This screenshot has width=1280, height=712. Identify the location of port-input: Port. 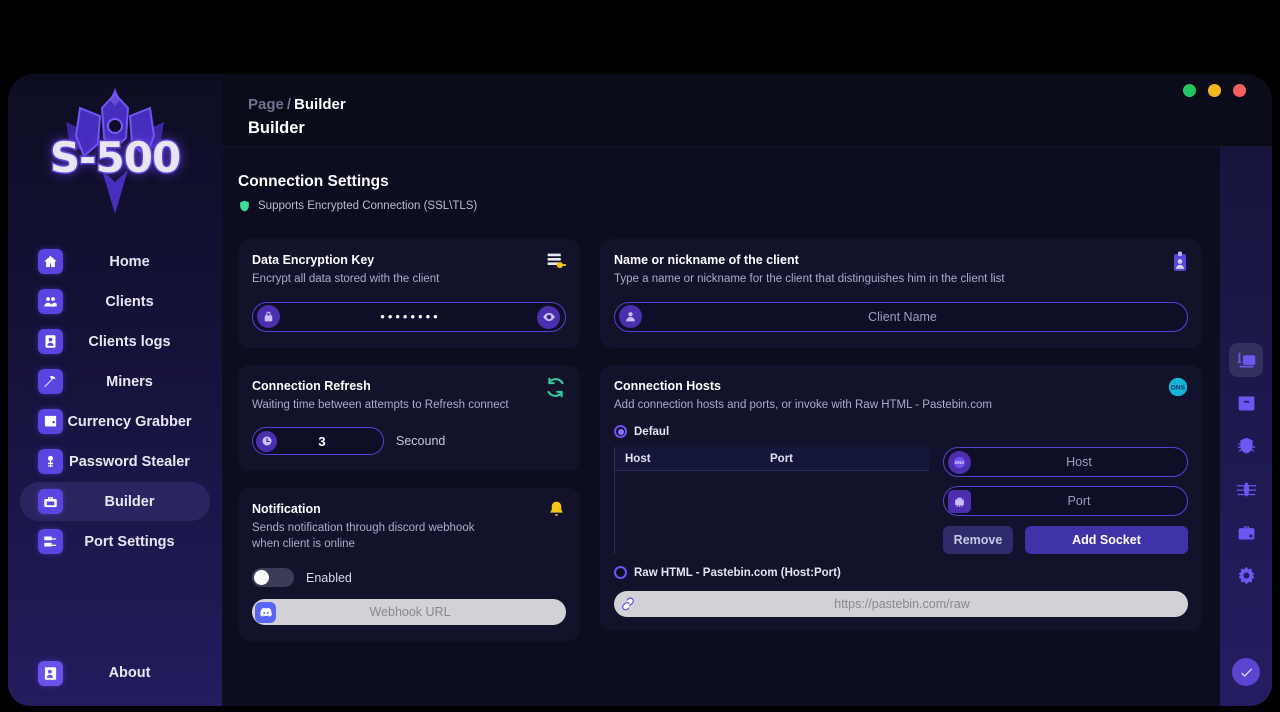
(1065, 501).